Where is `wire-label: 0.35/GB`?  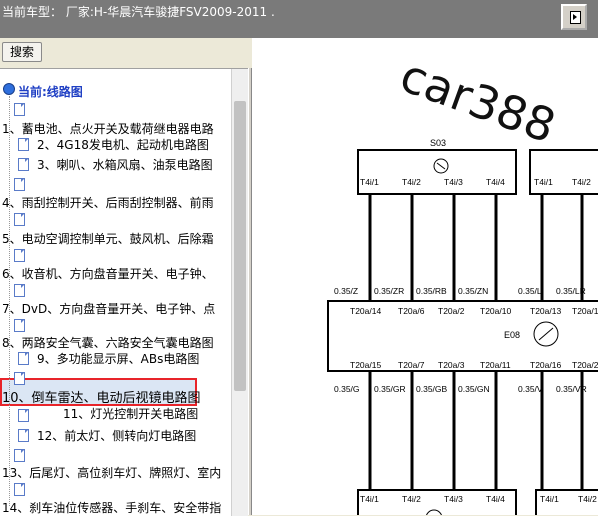
wire-label: 0.35/GB is located at coordinates (432, 389).